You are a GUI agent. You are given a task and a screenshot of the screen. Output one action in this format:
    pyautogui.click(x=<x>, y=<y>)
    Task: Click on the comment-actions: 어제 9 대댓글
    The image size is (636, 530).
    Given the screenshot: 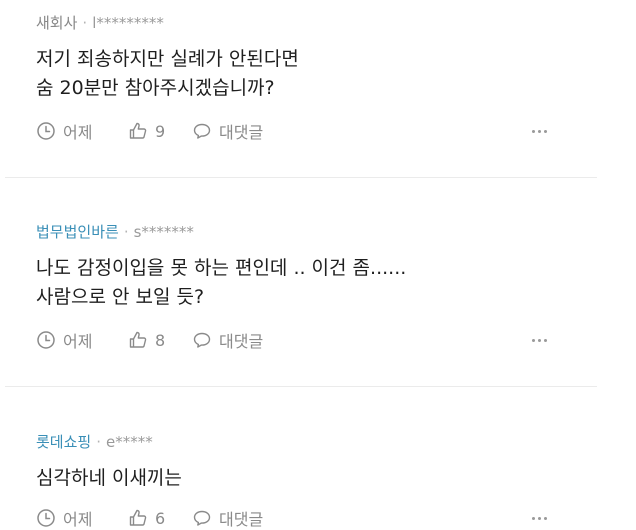 What is the action you would take?
    pyautogui.click(x=149, y=131)
    